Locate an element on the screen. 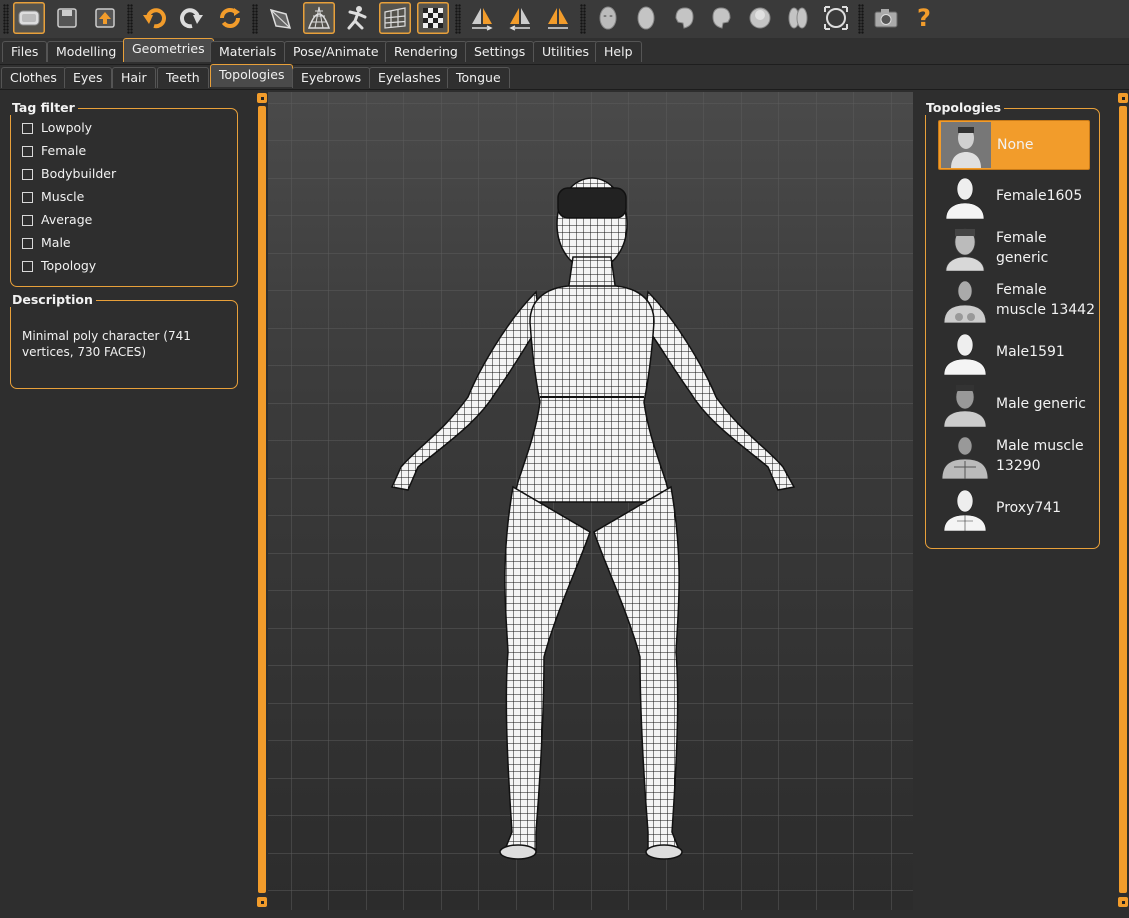 This screenshot has width=1129, height=918. tag-label: Bodybuilder is located at coordinates (79, 173).